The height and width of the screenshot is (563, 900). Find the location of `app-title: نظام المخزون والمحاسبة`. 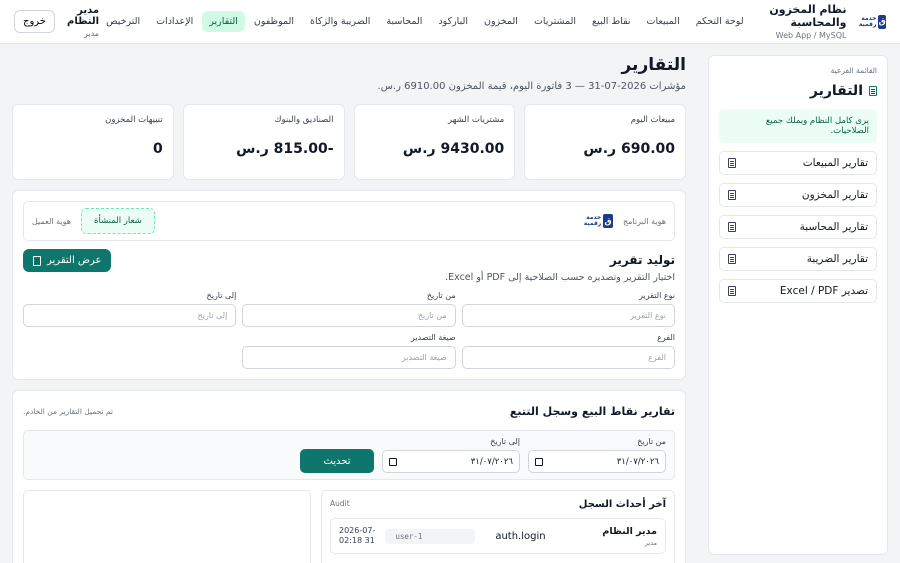

app-title: نظام المخزون والمحاسبة is located at coordinates (808, 16).